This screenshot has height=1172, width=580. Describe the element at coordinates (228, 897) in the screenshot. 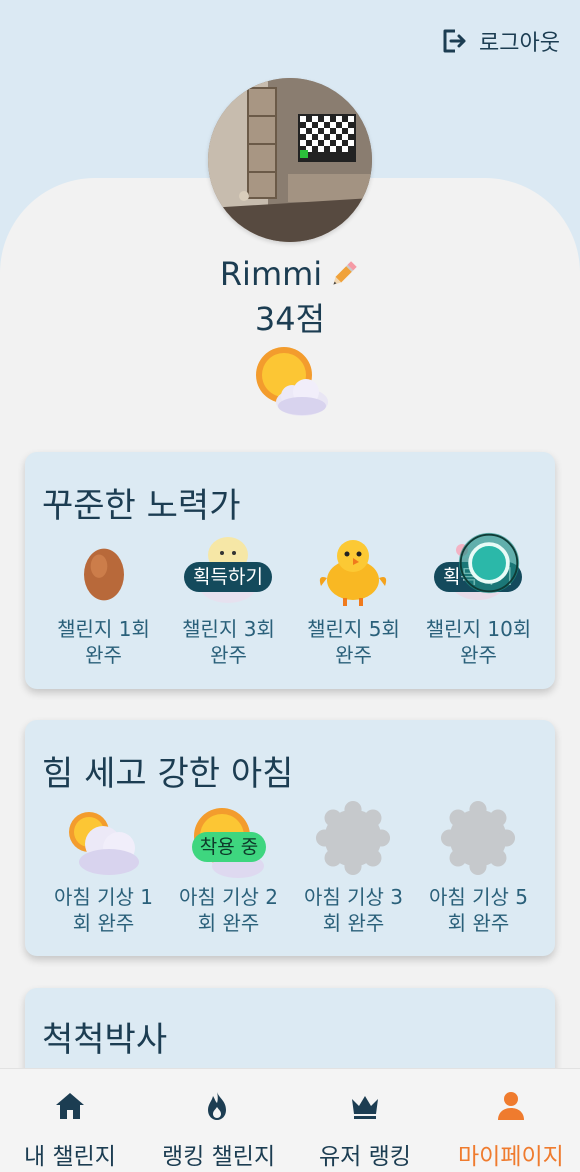

I see `badge-label: 아침 기상 2` at that location.